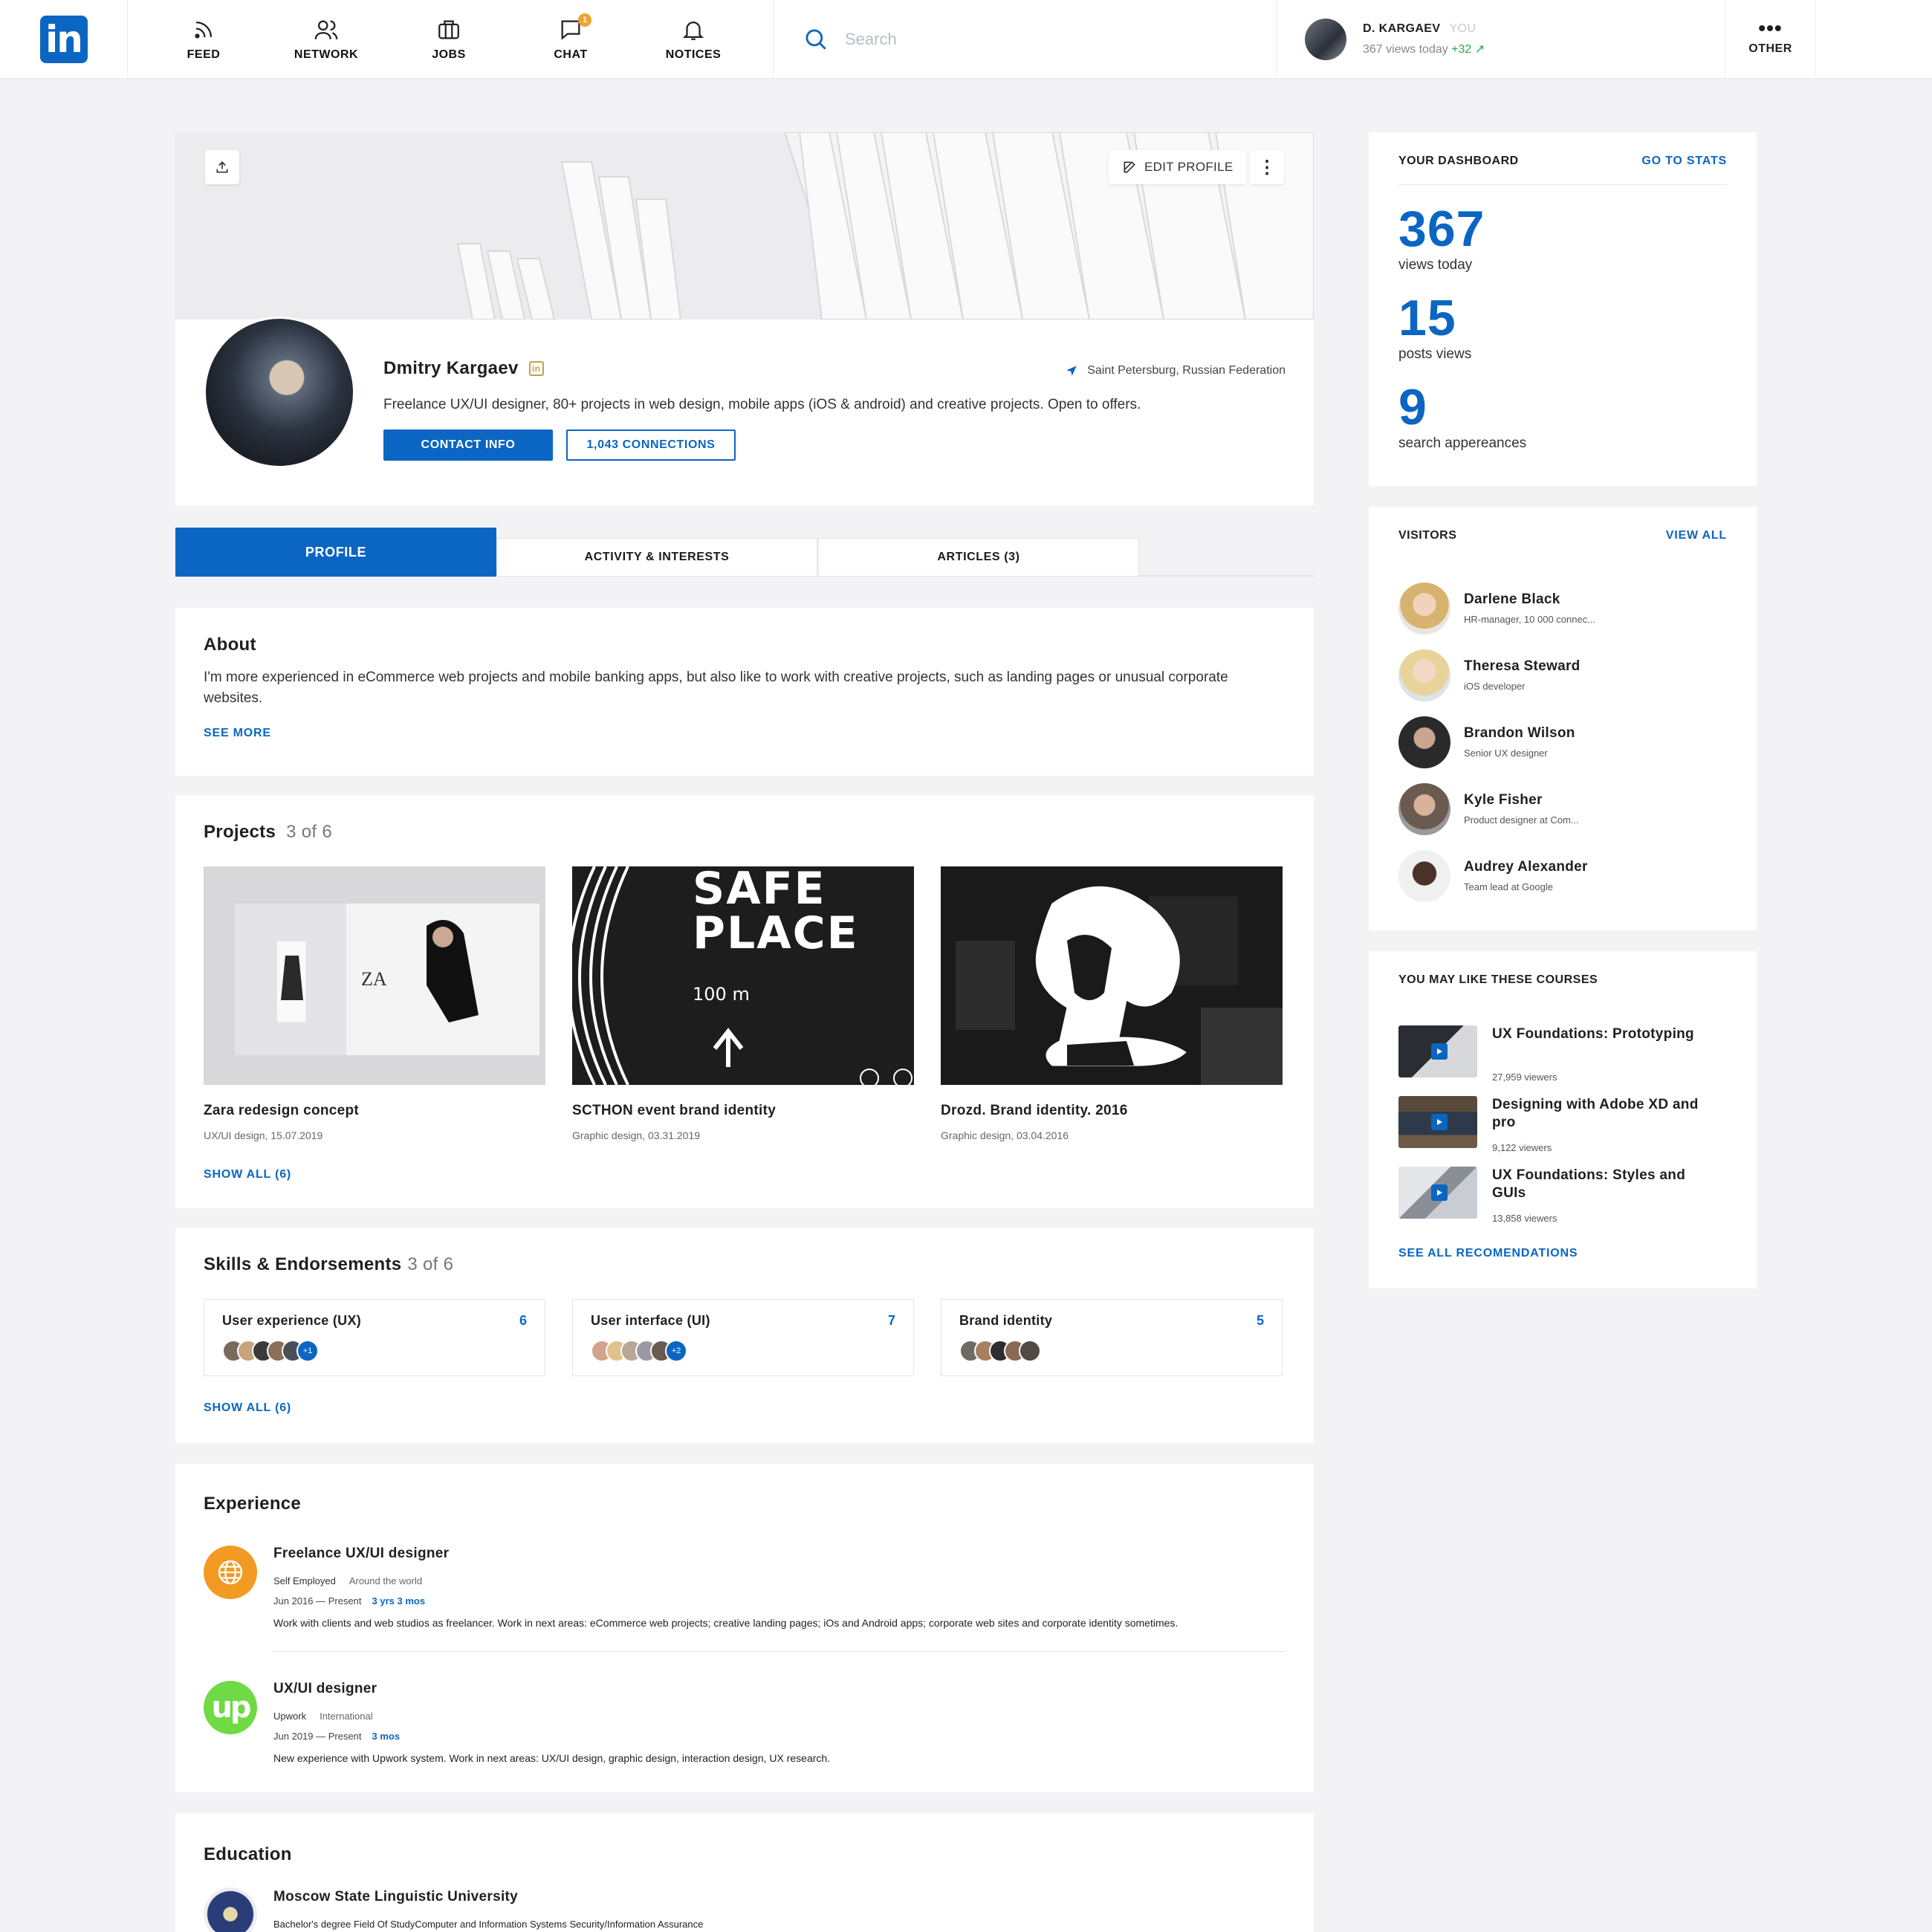 The image size is (1932, 1932). I want to click on nav-network: NETWORK, so click(326, 39).